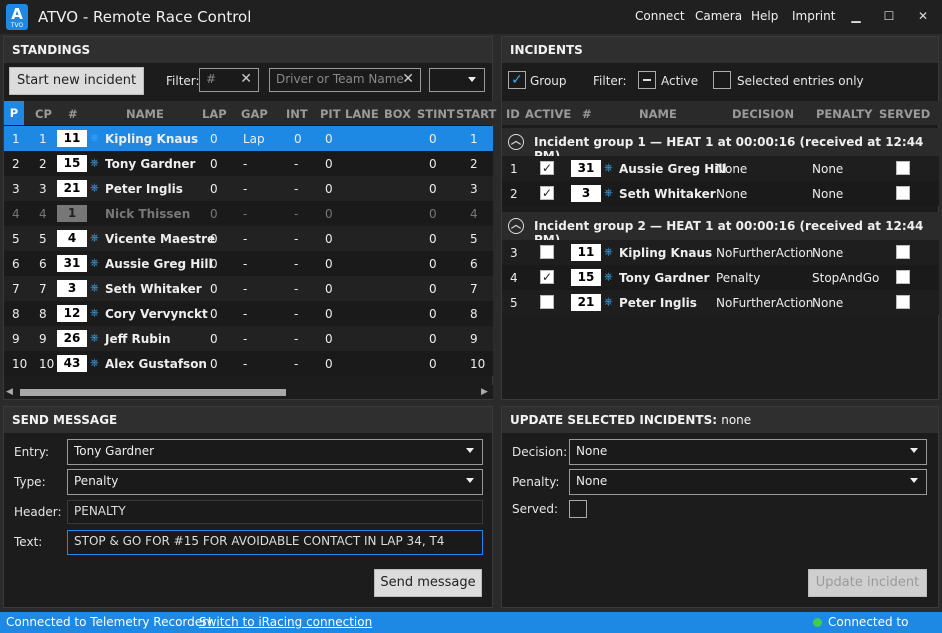 Image resolution: width=942 pixels, height=633 pixels. Describe the element at coordinates (248, 313) in the screenshot. I see `table-row: 8 8 12 ⎈ Cory Vervynckt 0- -0 0 8` at that location.